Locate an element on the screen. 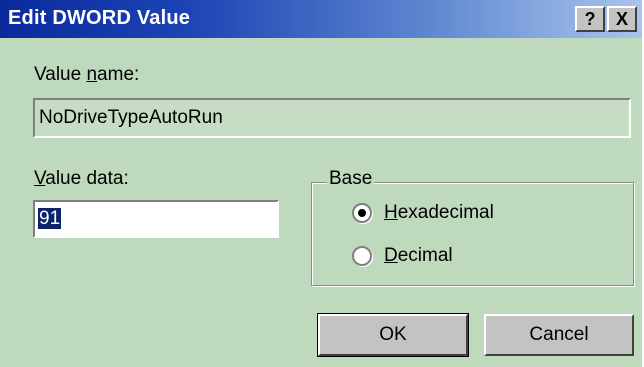  ok-button: OK is located at coordinates (393, 335).